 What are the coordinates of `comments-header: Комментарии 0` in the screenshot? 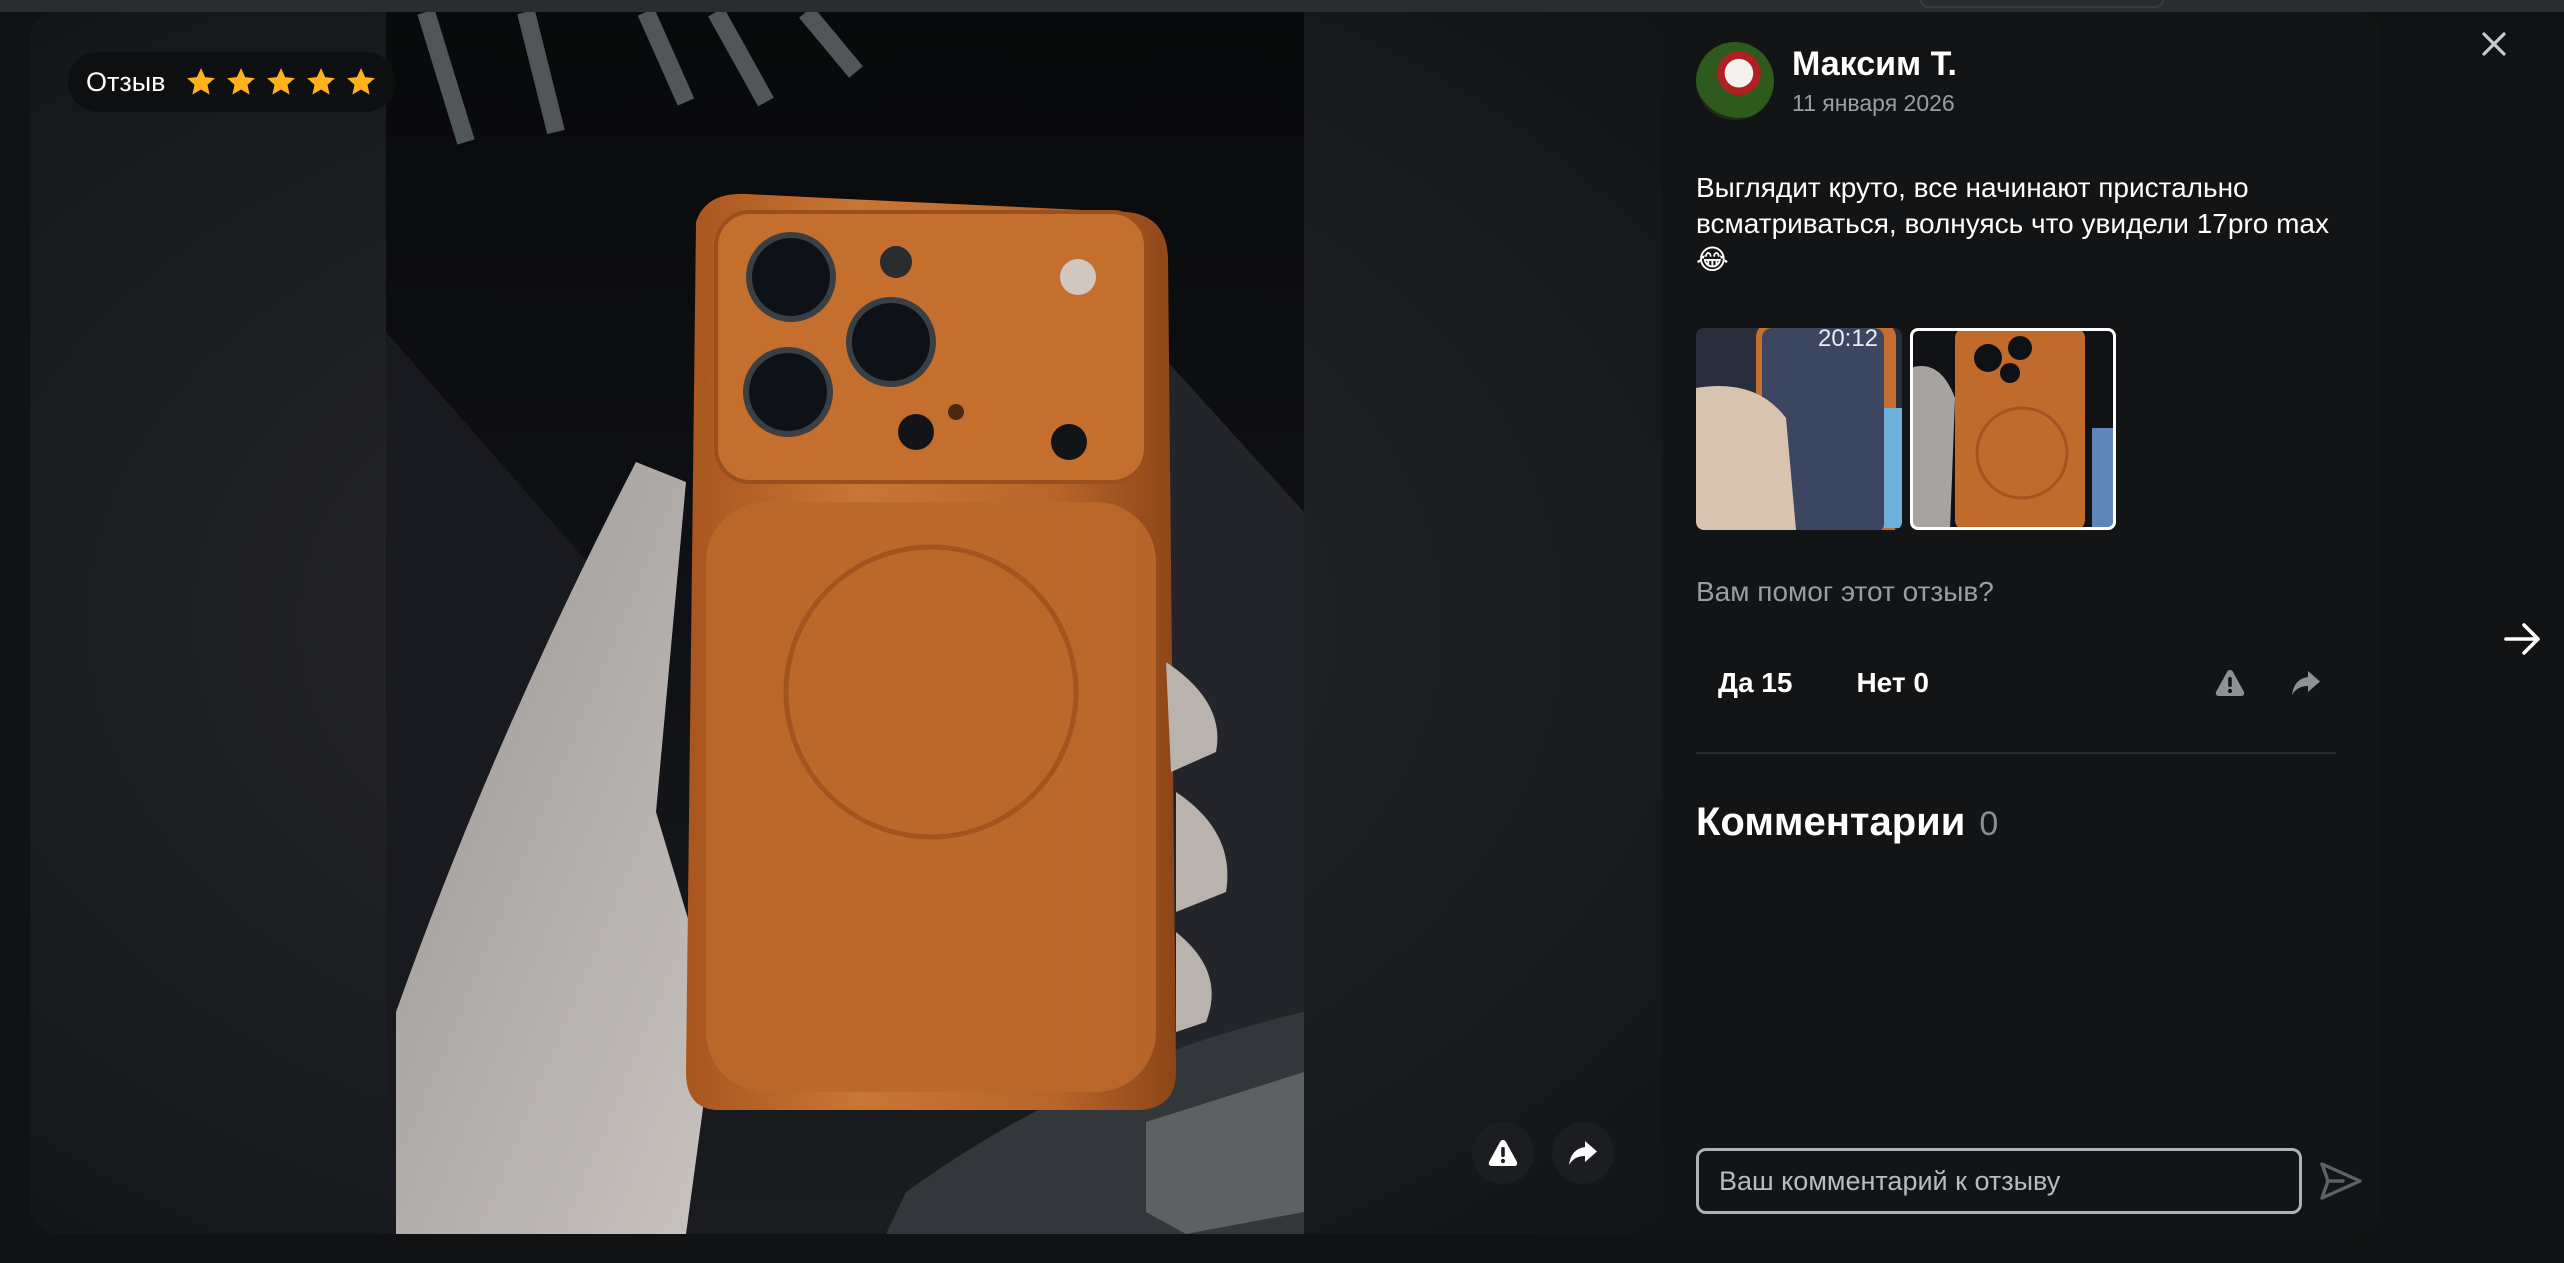 It's located at (1847, 822).